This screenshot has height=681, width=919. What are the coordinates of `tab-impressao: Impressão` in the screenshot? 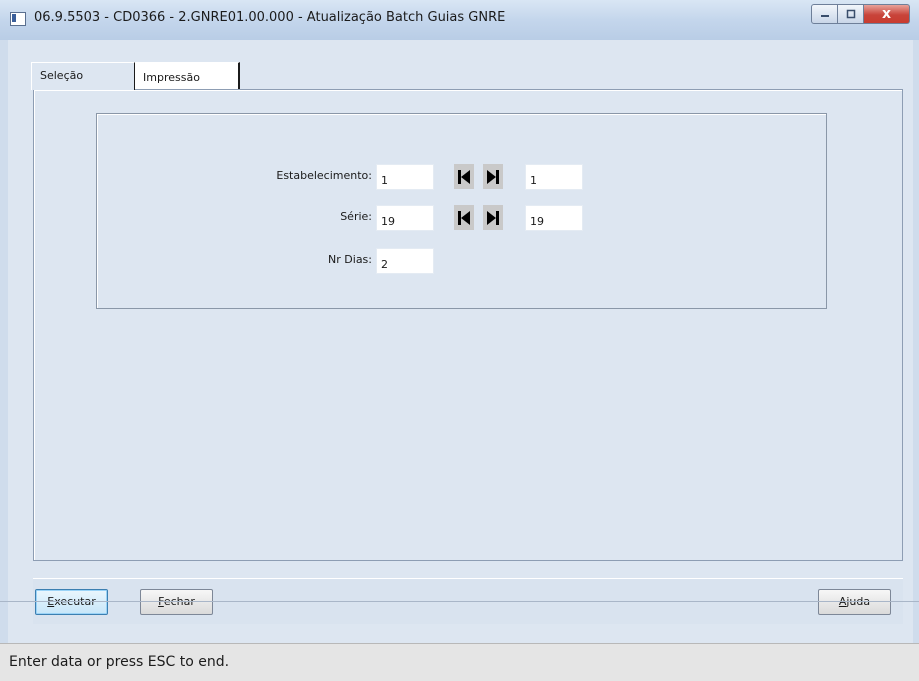 It's located at (187, 75).